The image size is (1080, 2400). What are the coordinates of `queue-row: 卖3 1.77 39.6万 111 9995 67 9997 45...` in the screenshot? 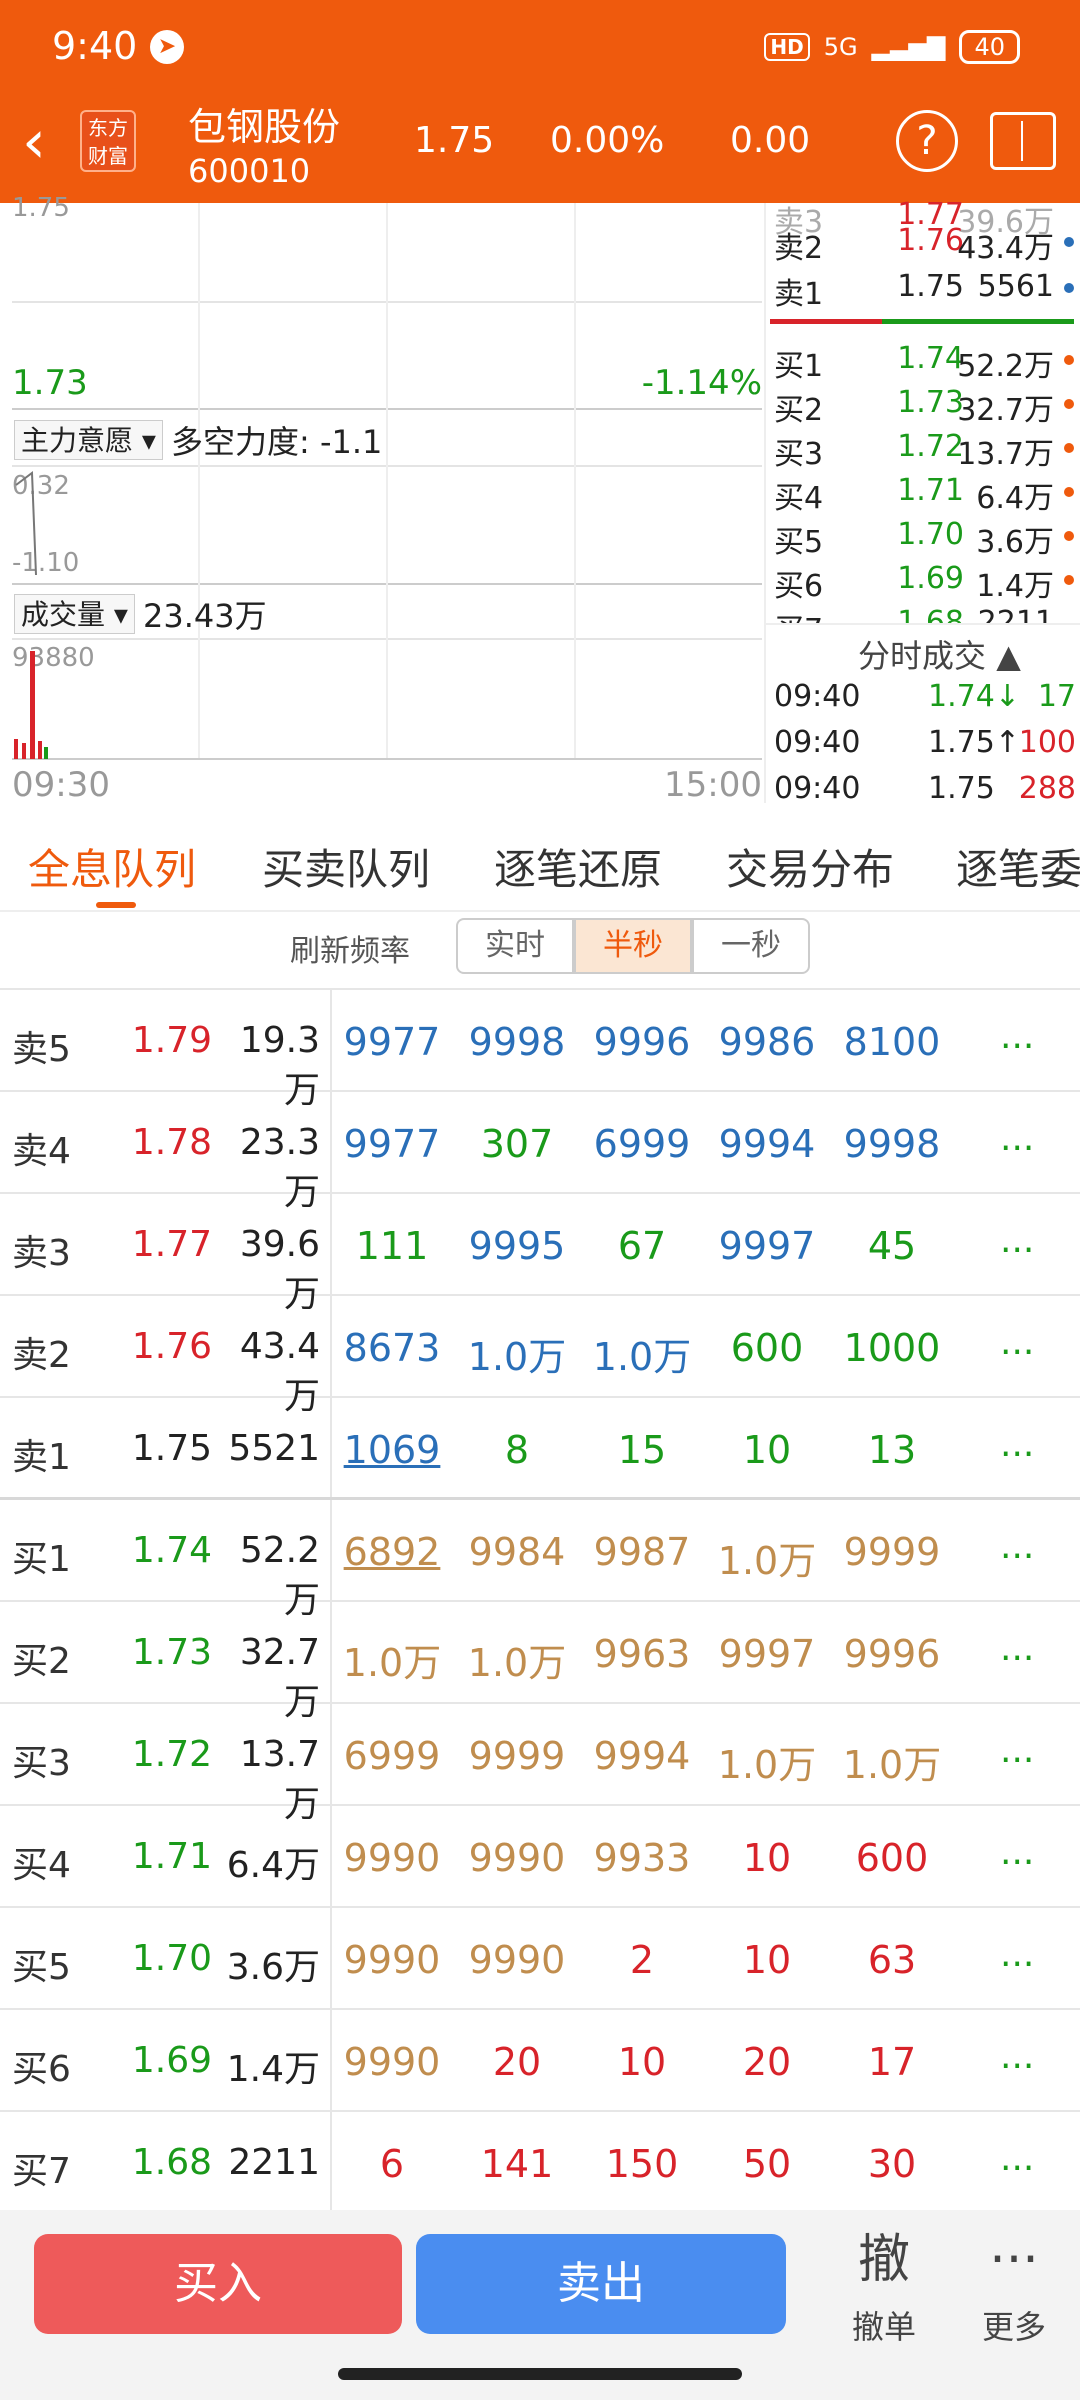 It's located at (540, 1254).